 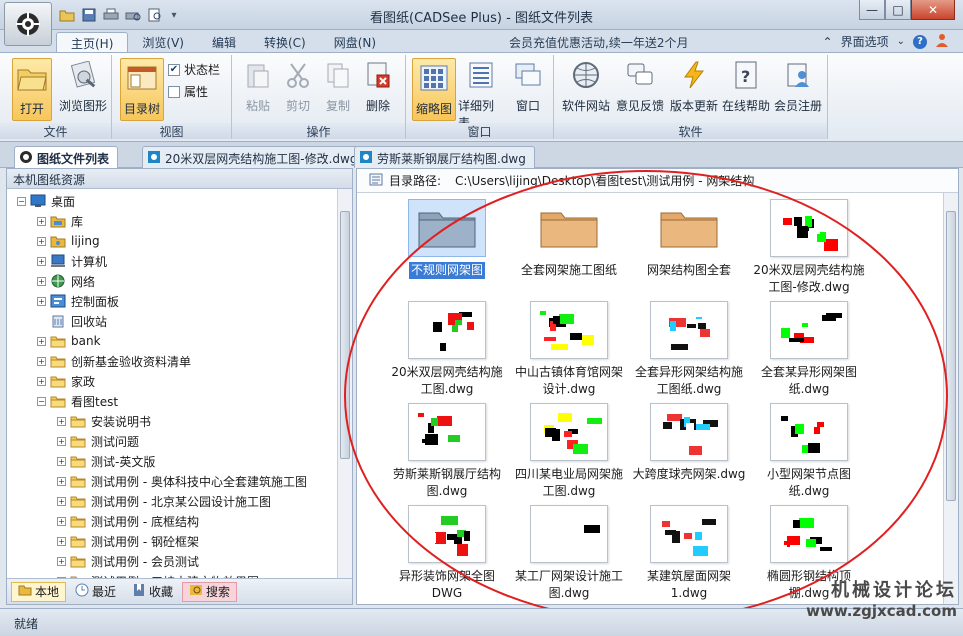 I want to click on tree-item: + 测试-英文版, so click(x=106, y=461).